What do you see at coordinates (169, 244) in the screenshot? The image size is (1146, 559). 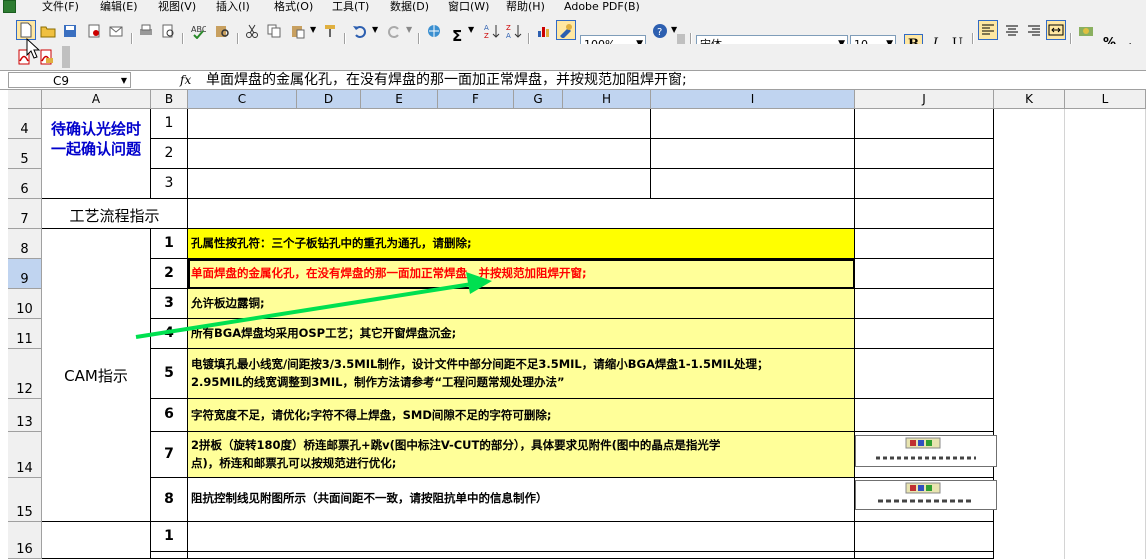 I see `cam-item-num-cell: 1` at bounding box center [169, 244].